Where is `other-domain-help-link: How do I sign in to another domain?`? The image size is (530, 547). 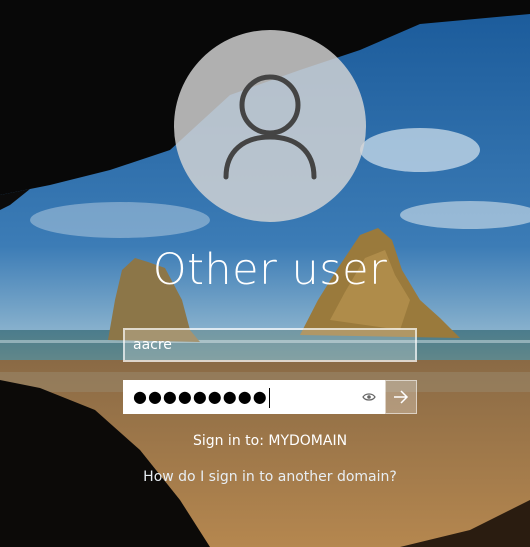
other-domain-help-link: How do I sign in to another domain? is located at coordinates (265, 477).